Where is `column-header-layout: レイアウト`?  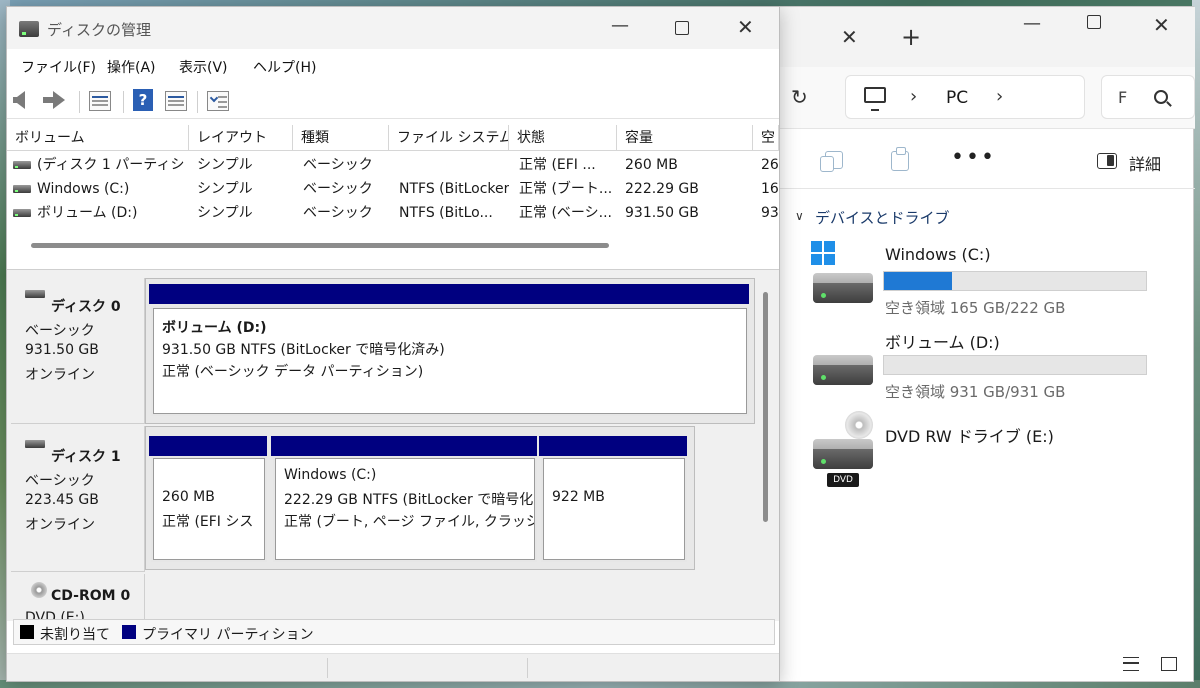 column-header-layout: レイアウト is located at coordinates (241, 138).